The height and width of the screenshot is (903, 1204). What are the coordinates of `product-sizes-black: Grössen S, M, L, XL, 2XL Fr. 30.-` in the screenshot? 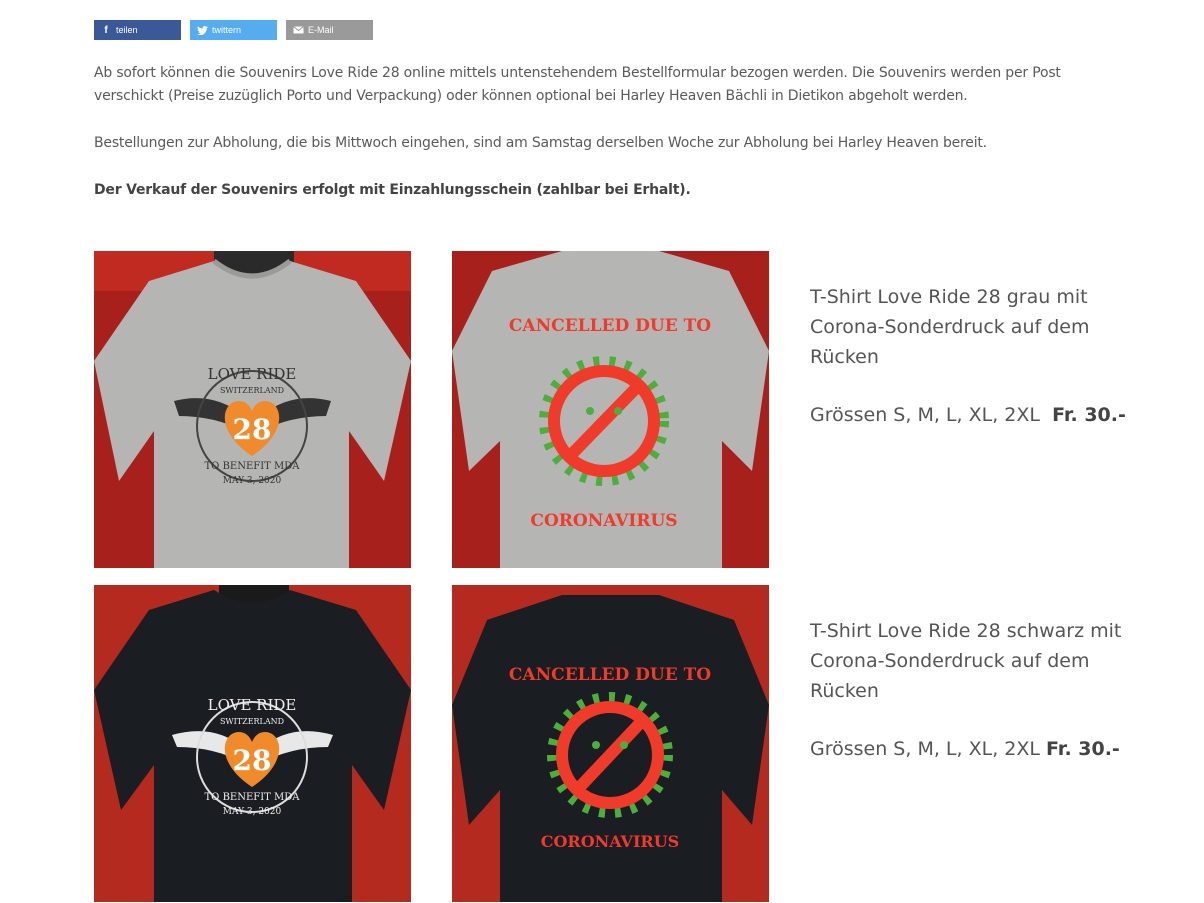 It's located at (965, 749).